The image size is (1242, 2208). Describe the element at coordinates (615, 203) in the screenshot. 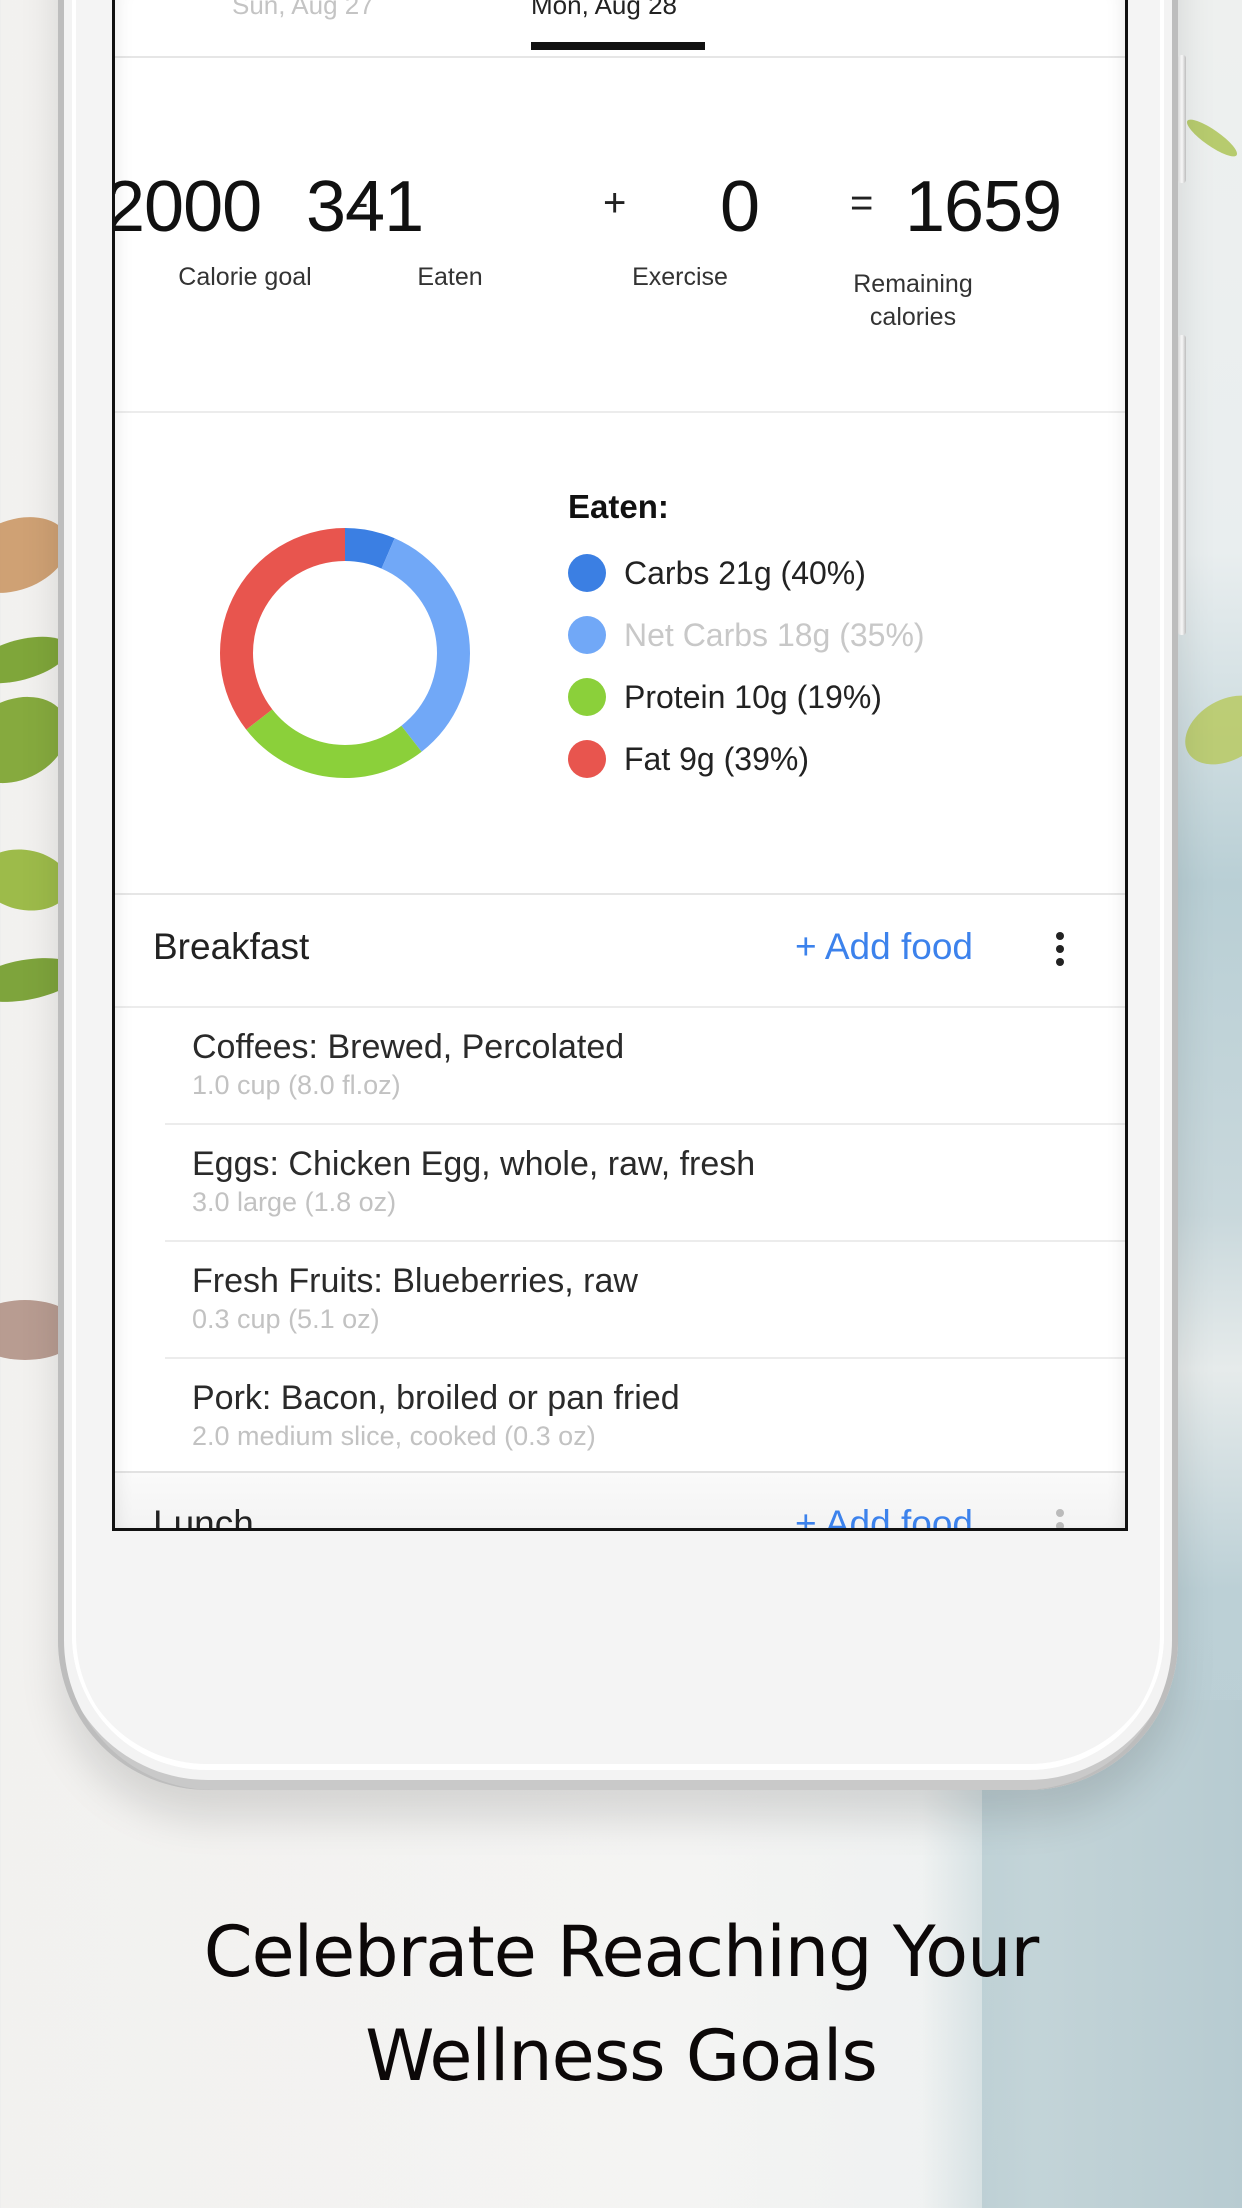

I see `plus-operator: +` at that location.